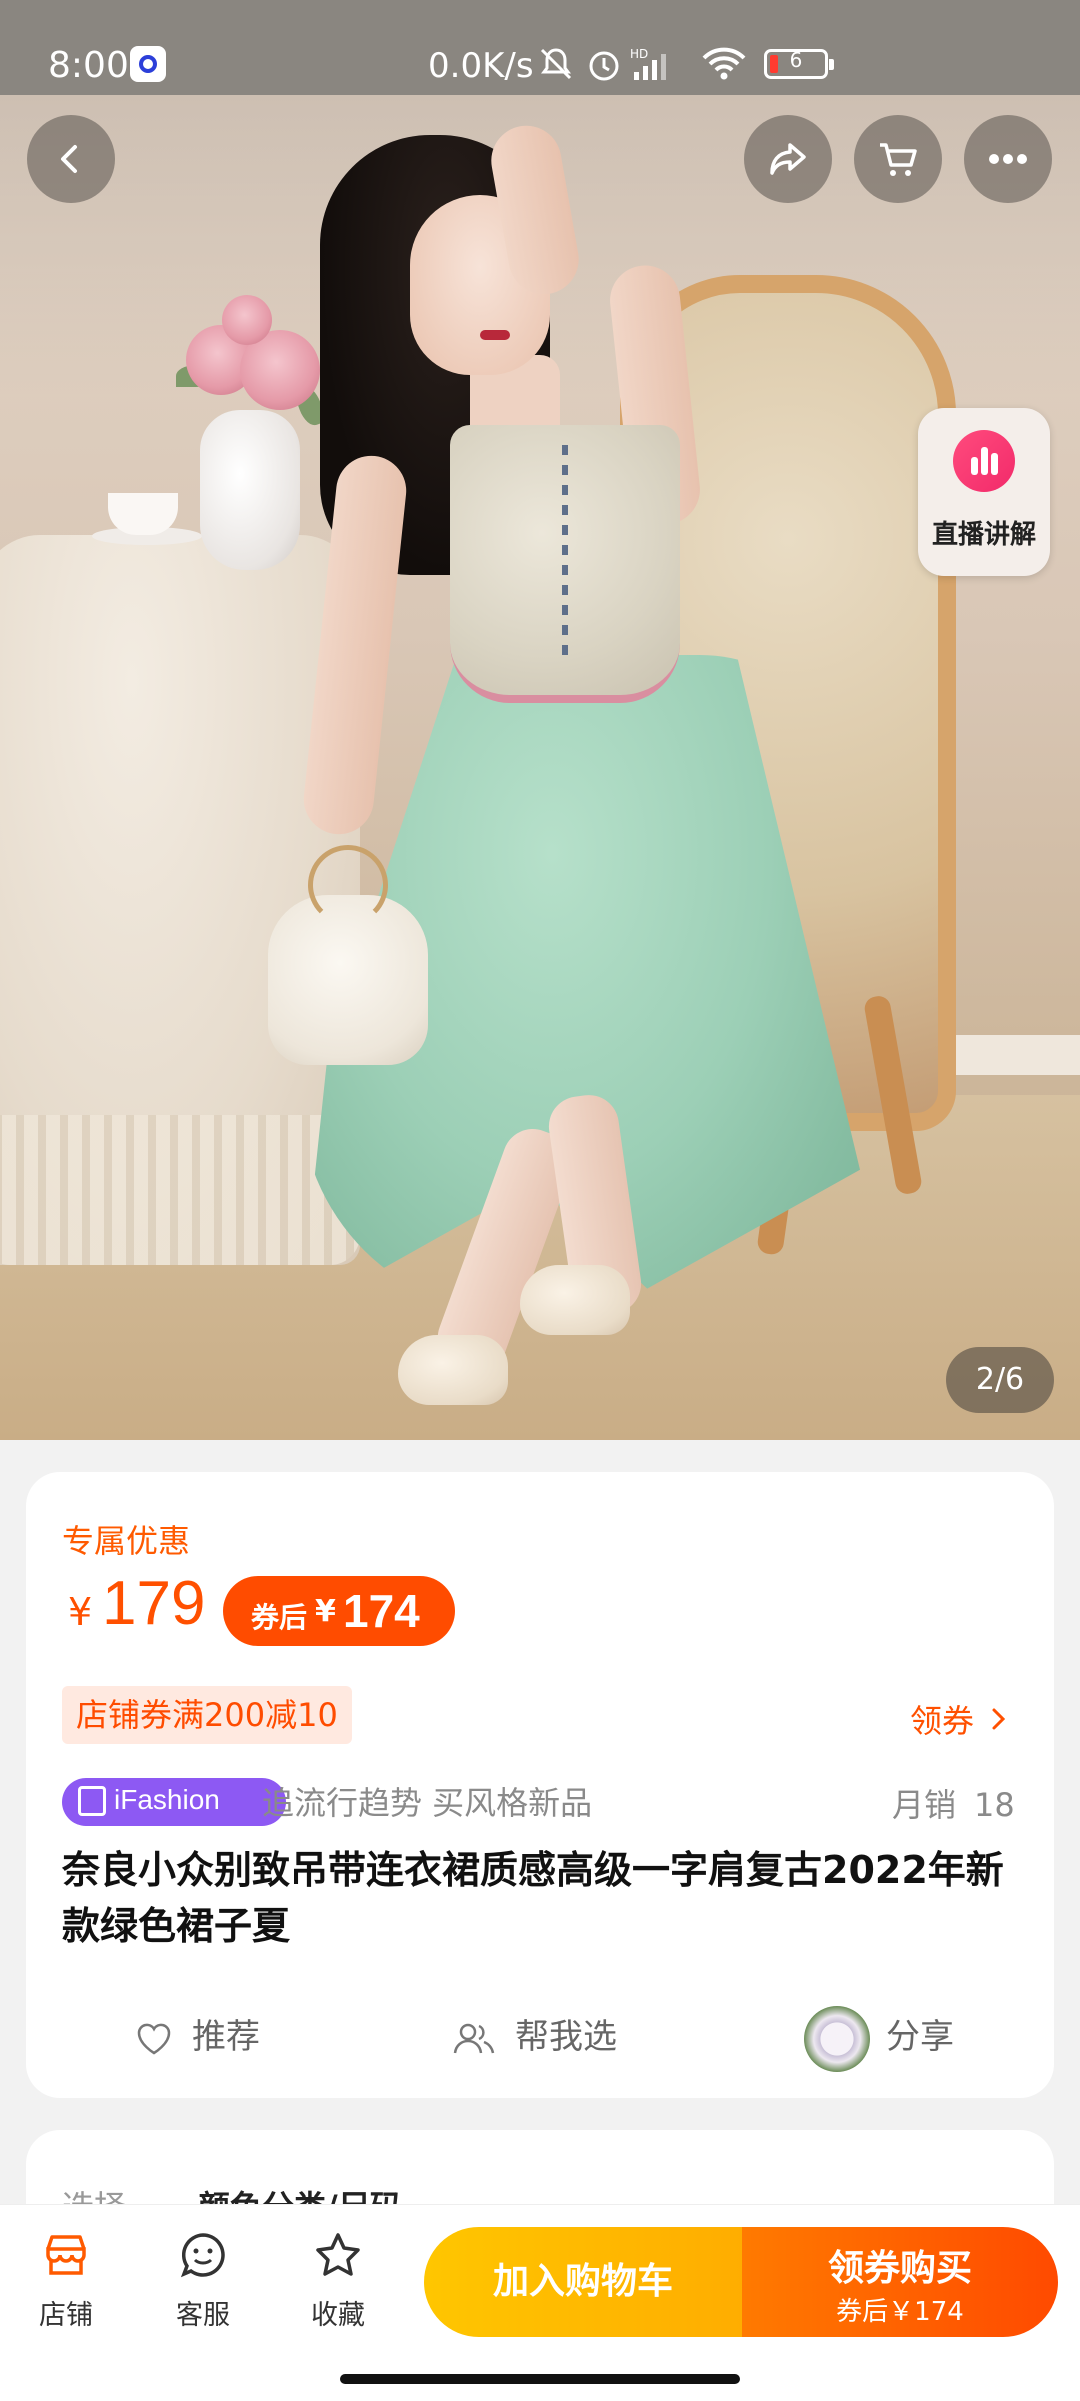  What do you see at coordinates (339, 1611) in the screenshot?
I see `after-coupon-price-badge: 券后 ¥ 174` at bounding box center [339, 1611].